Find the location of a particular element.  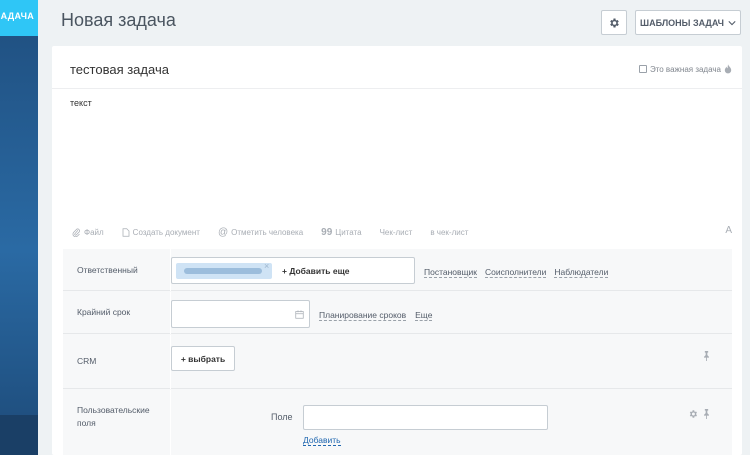

important-task-toggle: Это важная задача is located at coordinates (685, 69).